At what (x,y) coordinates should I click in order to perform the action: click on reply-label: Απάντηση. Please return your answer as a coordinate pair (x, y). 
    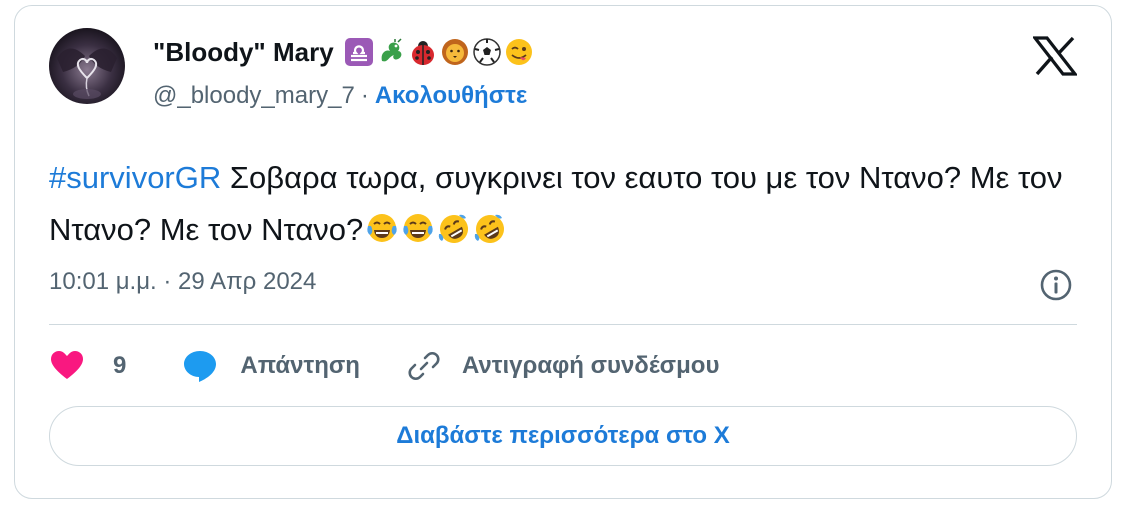
    Looking at the image, I should click on (300, 365).